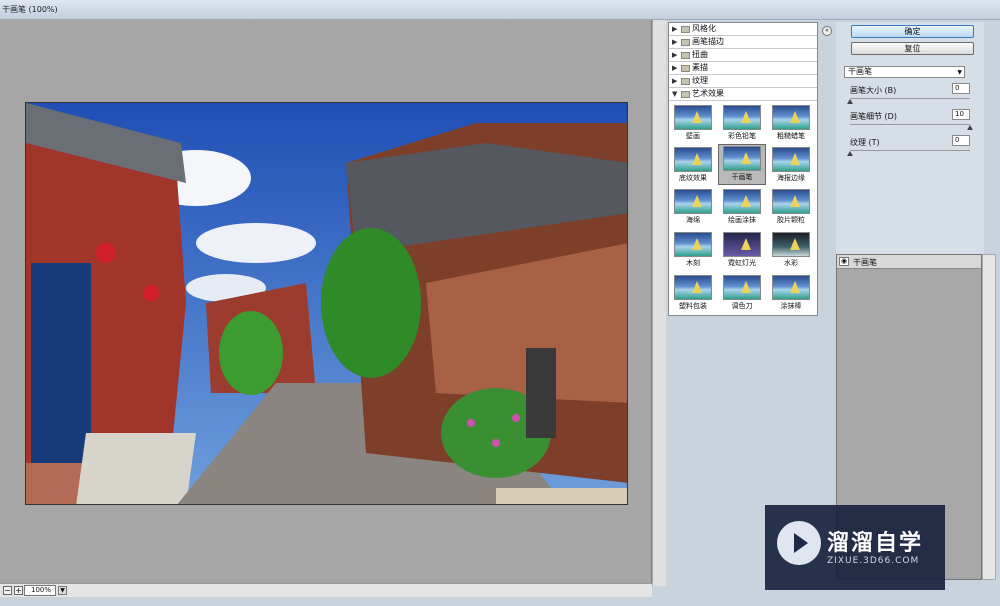 The image size is (1000, 606). What do you see at coordinates (700, 80) in the screenshot?
I see `category-label: 纹理` at bounding box center [700, 80].